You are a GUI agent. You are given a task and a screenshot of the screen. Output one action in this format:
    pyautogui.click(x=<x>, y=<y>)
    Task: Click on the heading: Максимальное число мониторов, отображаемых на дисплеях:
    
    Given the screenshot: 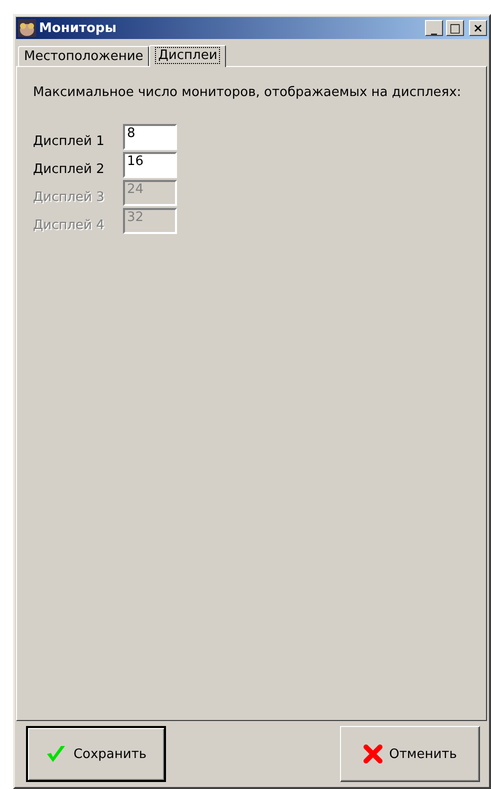 What is the action you would take?
    pyautogui.click(x=247, y=92)
    